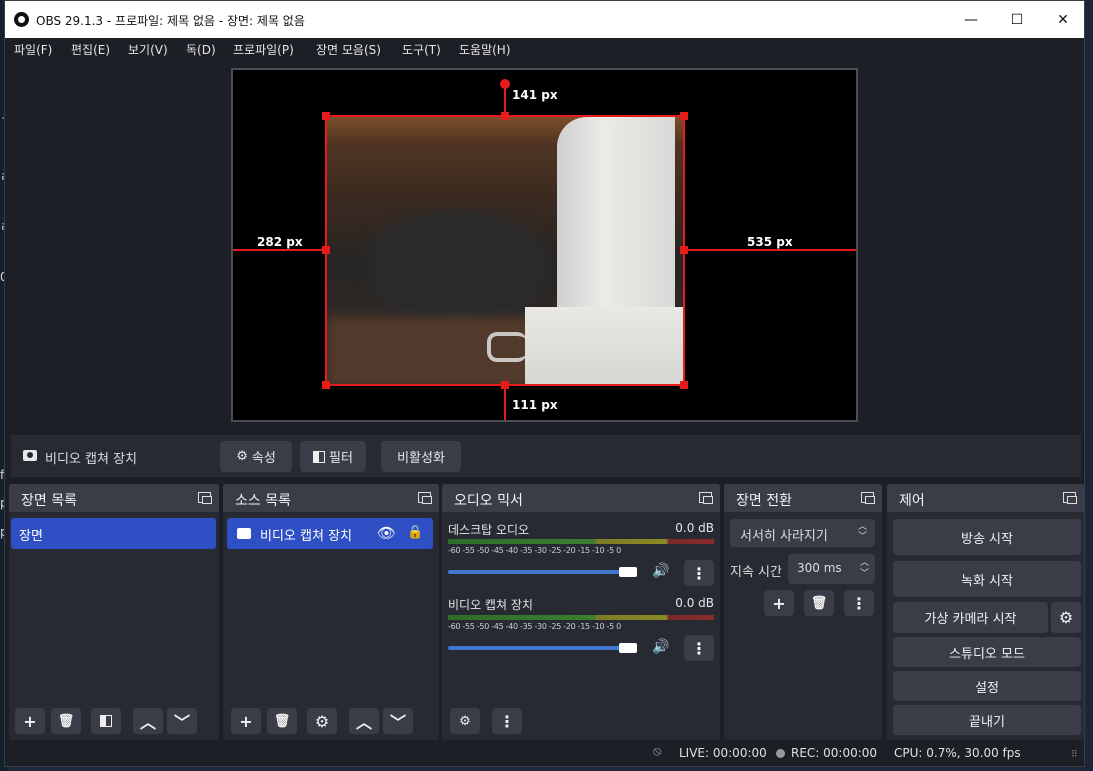 Image resolution: width=1093 pixels, height=771 pixels. Describe the element at coordinates (756, 572) in the screenshot. I see `duration-label: 지속 시간` at that location.